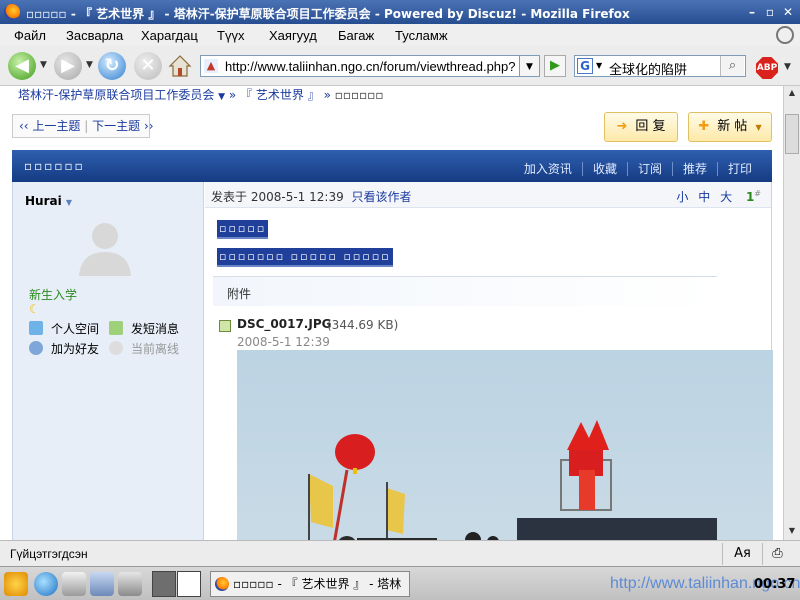 The width and height of the screenshot is (800, 600). What do you see at coordinates (599, 65) in the screenshot?
I see `engine-dropdown-icon: ▼` at bounding box center [599, 65].